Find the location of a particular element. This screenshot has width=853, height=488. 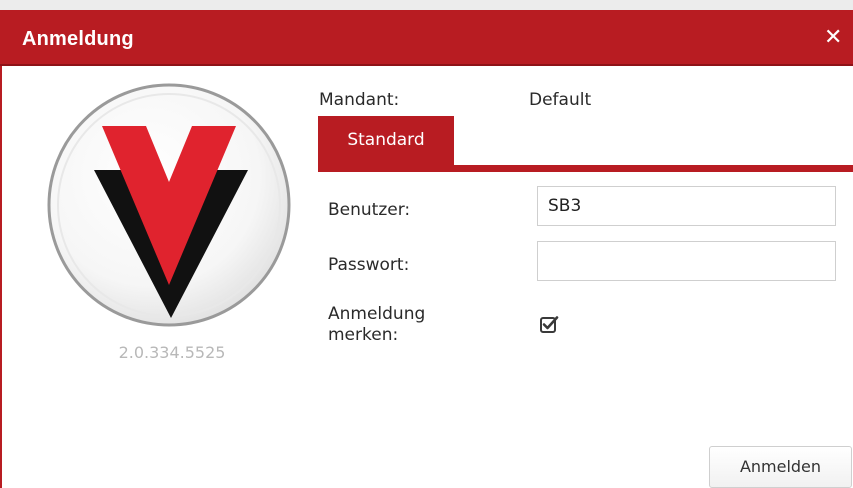

dialog-title: Anmeldung is located at coordinates (78, 39).